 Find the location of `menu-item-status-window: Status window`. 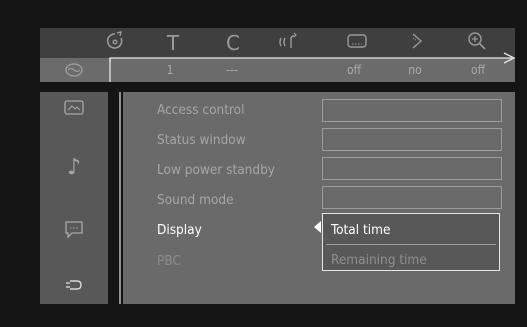

menu-item-status-window: Status window is located at coordinates (201, 140).